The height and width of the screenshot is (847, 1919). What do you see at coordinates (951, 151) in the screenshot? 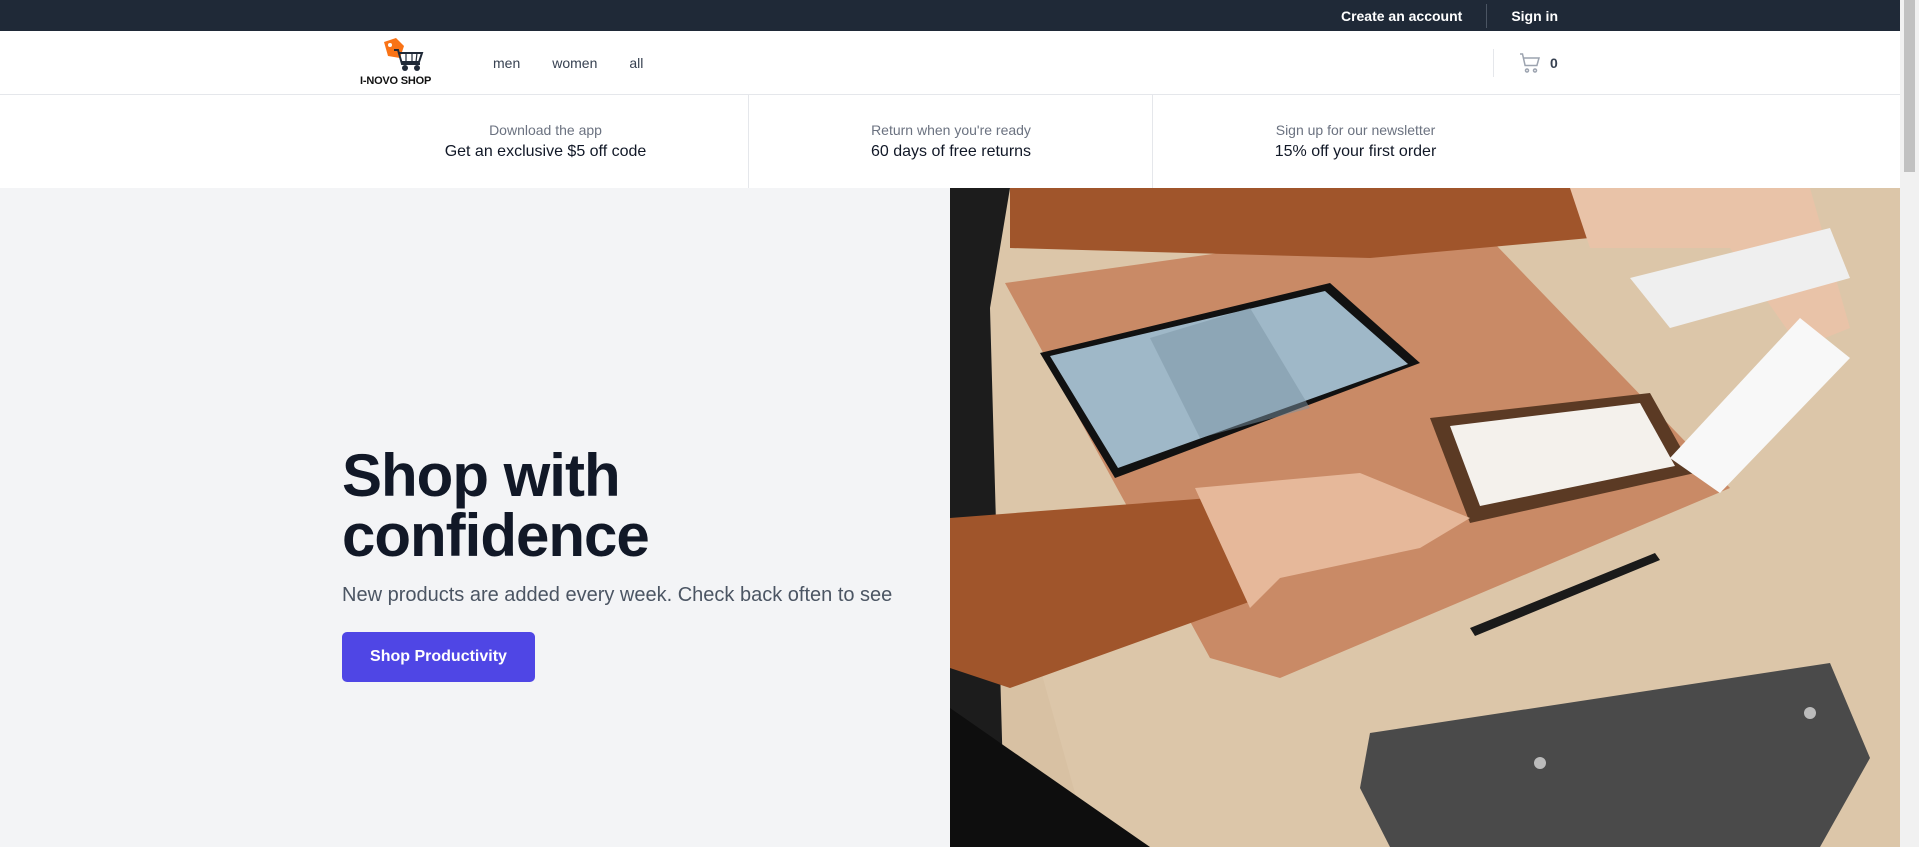
I see `perk-returns-value: 60 days of free returns` at bounding box center [951, 151].